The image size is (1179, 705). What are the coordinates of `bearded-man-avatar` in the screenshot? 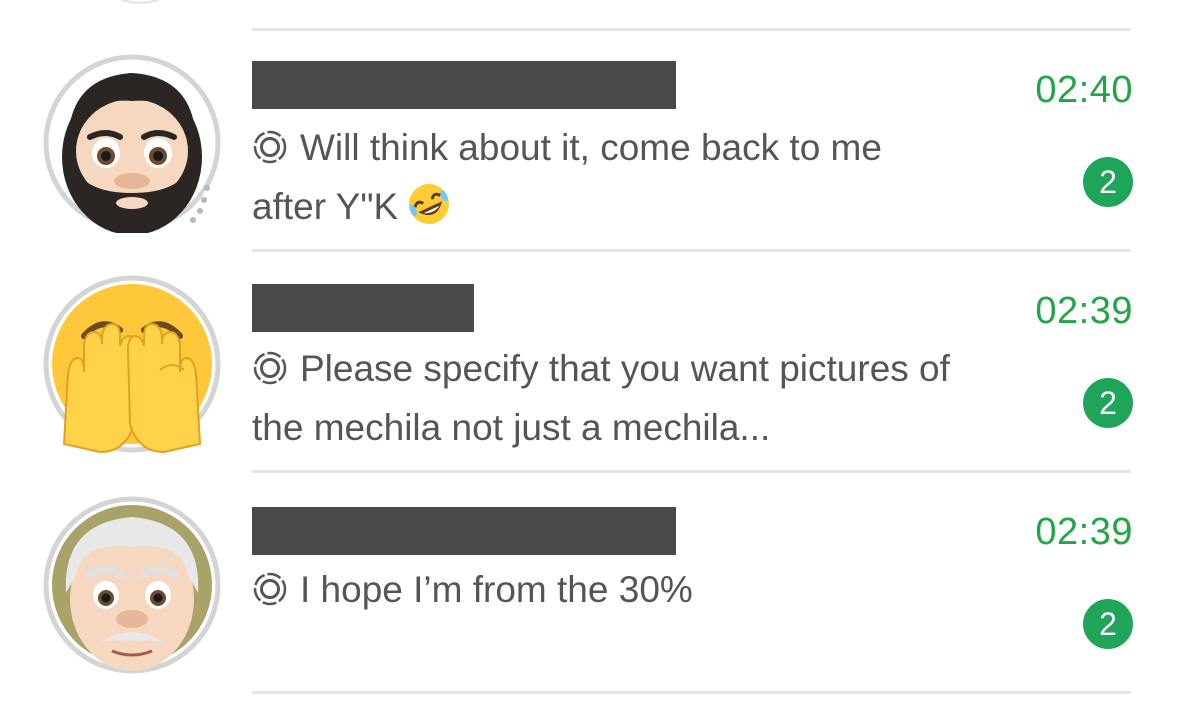 It's located at (132, 143).